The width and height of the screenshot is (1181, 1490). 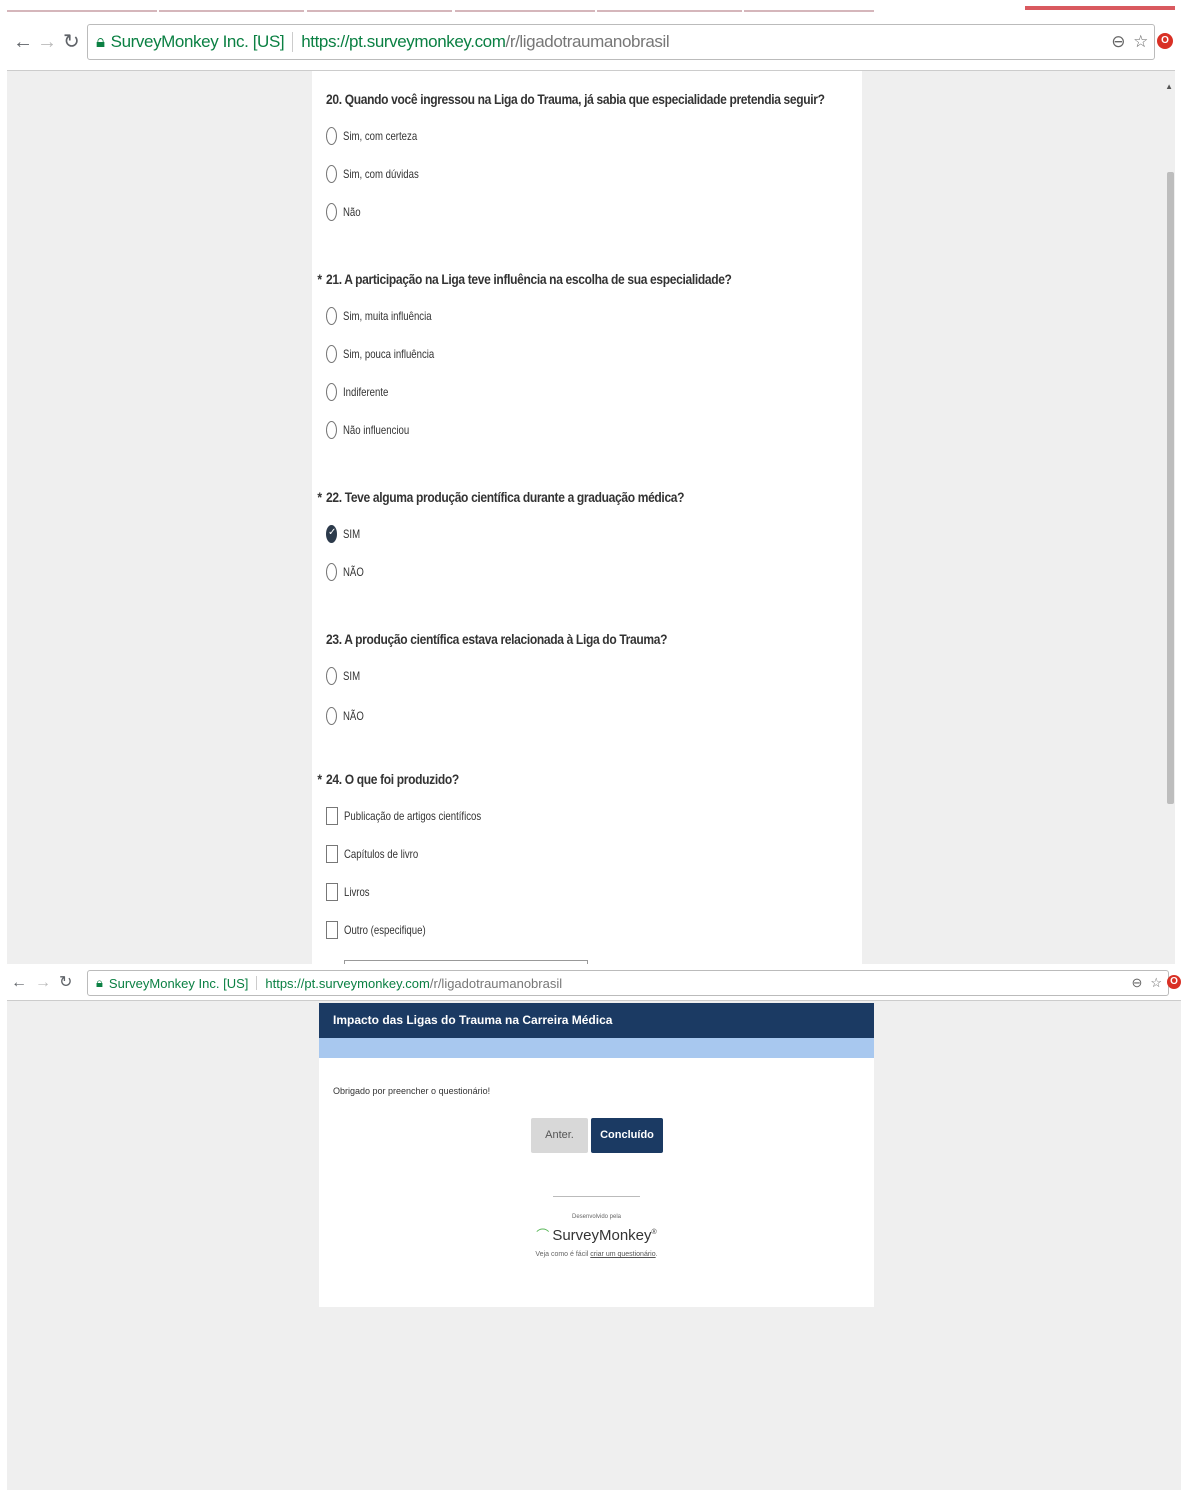 I want to click on scrollbar-thumb, so click(x=1170, y=488).